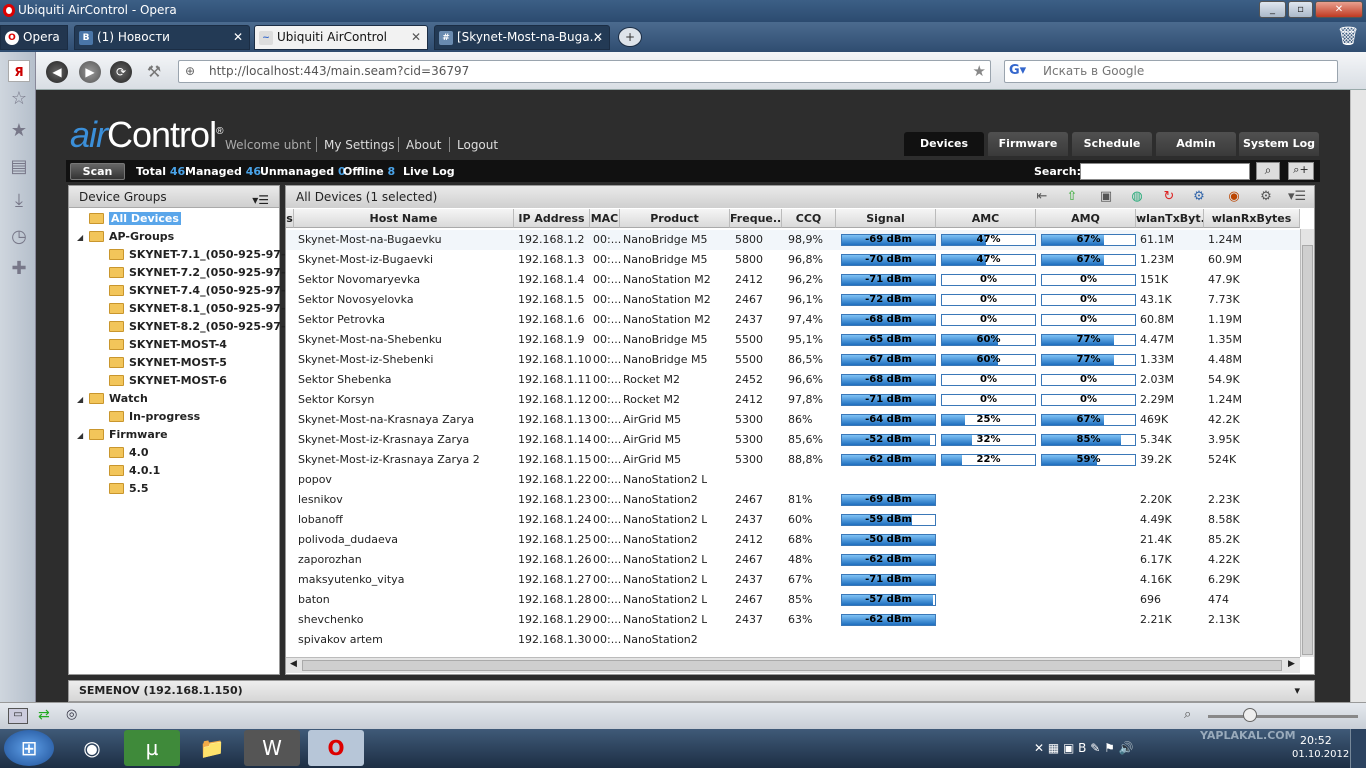 The width and height of the screenshot is (1366, 768). What do you see at coordinates (207, 255) in the screenshot?
I see `group-node: SKYNET-7.1_(050-925-97-03)` at bounding box center [207, 255].